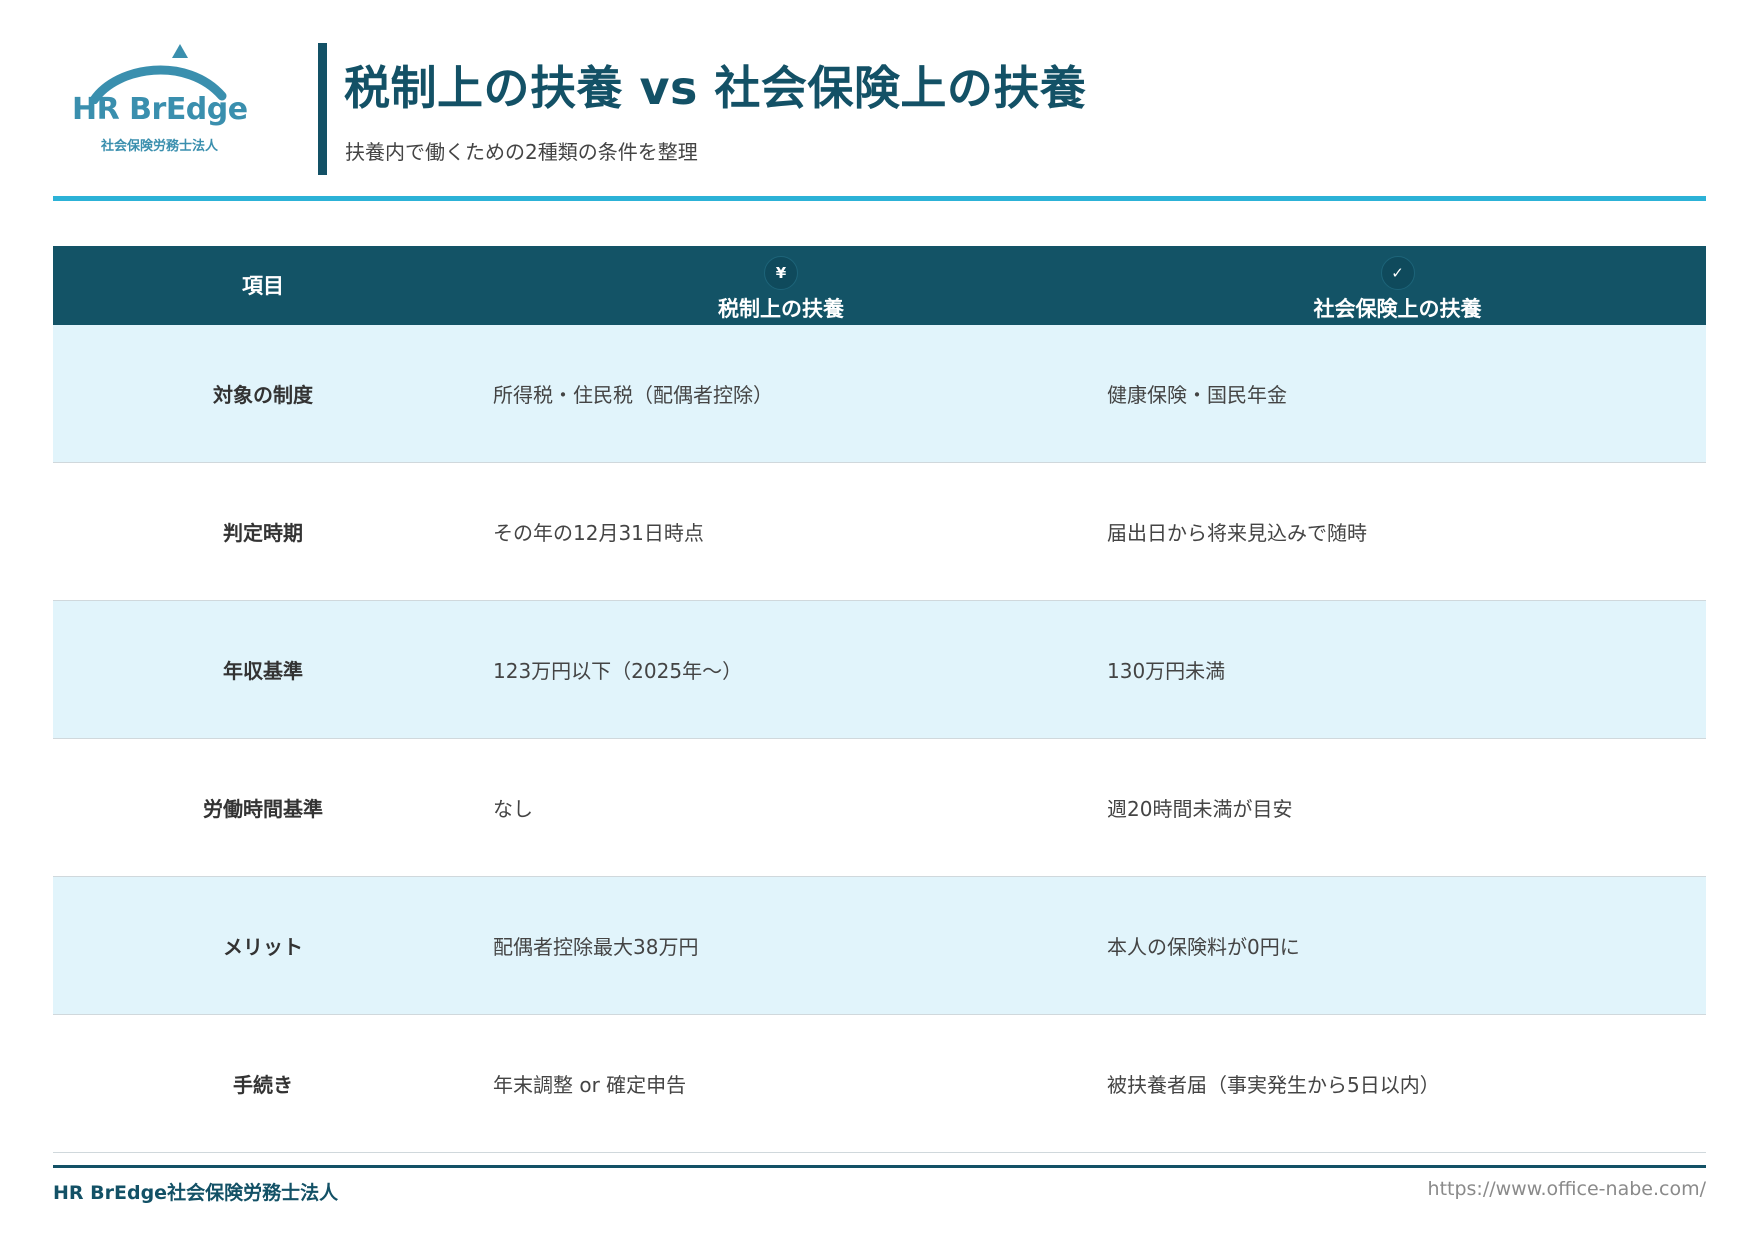  I want to click on shield-check-icon: ✓, so click(1397, 272).